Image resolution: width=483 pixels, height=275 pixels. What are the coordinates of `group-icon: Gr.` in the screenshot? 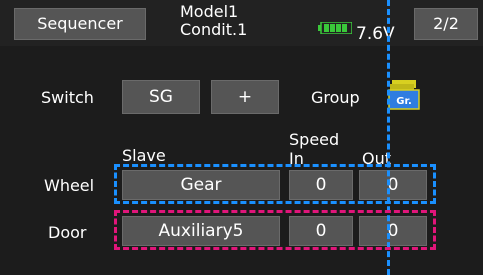 It's located at (404, 94).